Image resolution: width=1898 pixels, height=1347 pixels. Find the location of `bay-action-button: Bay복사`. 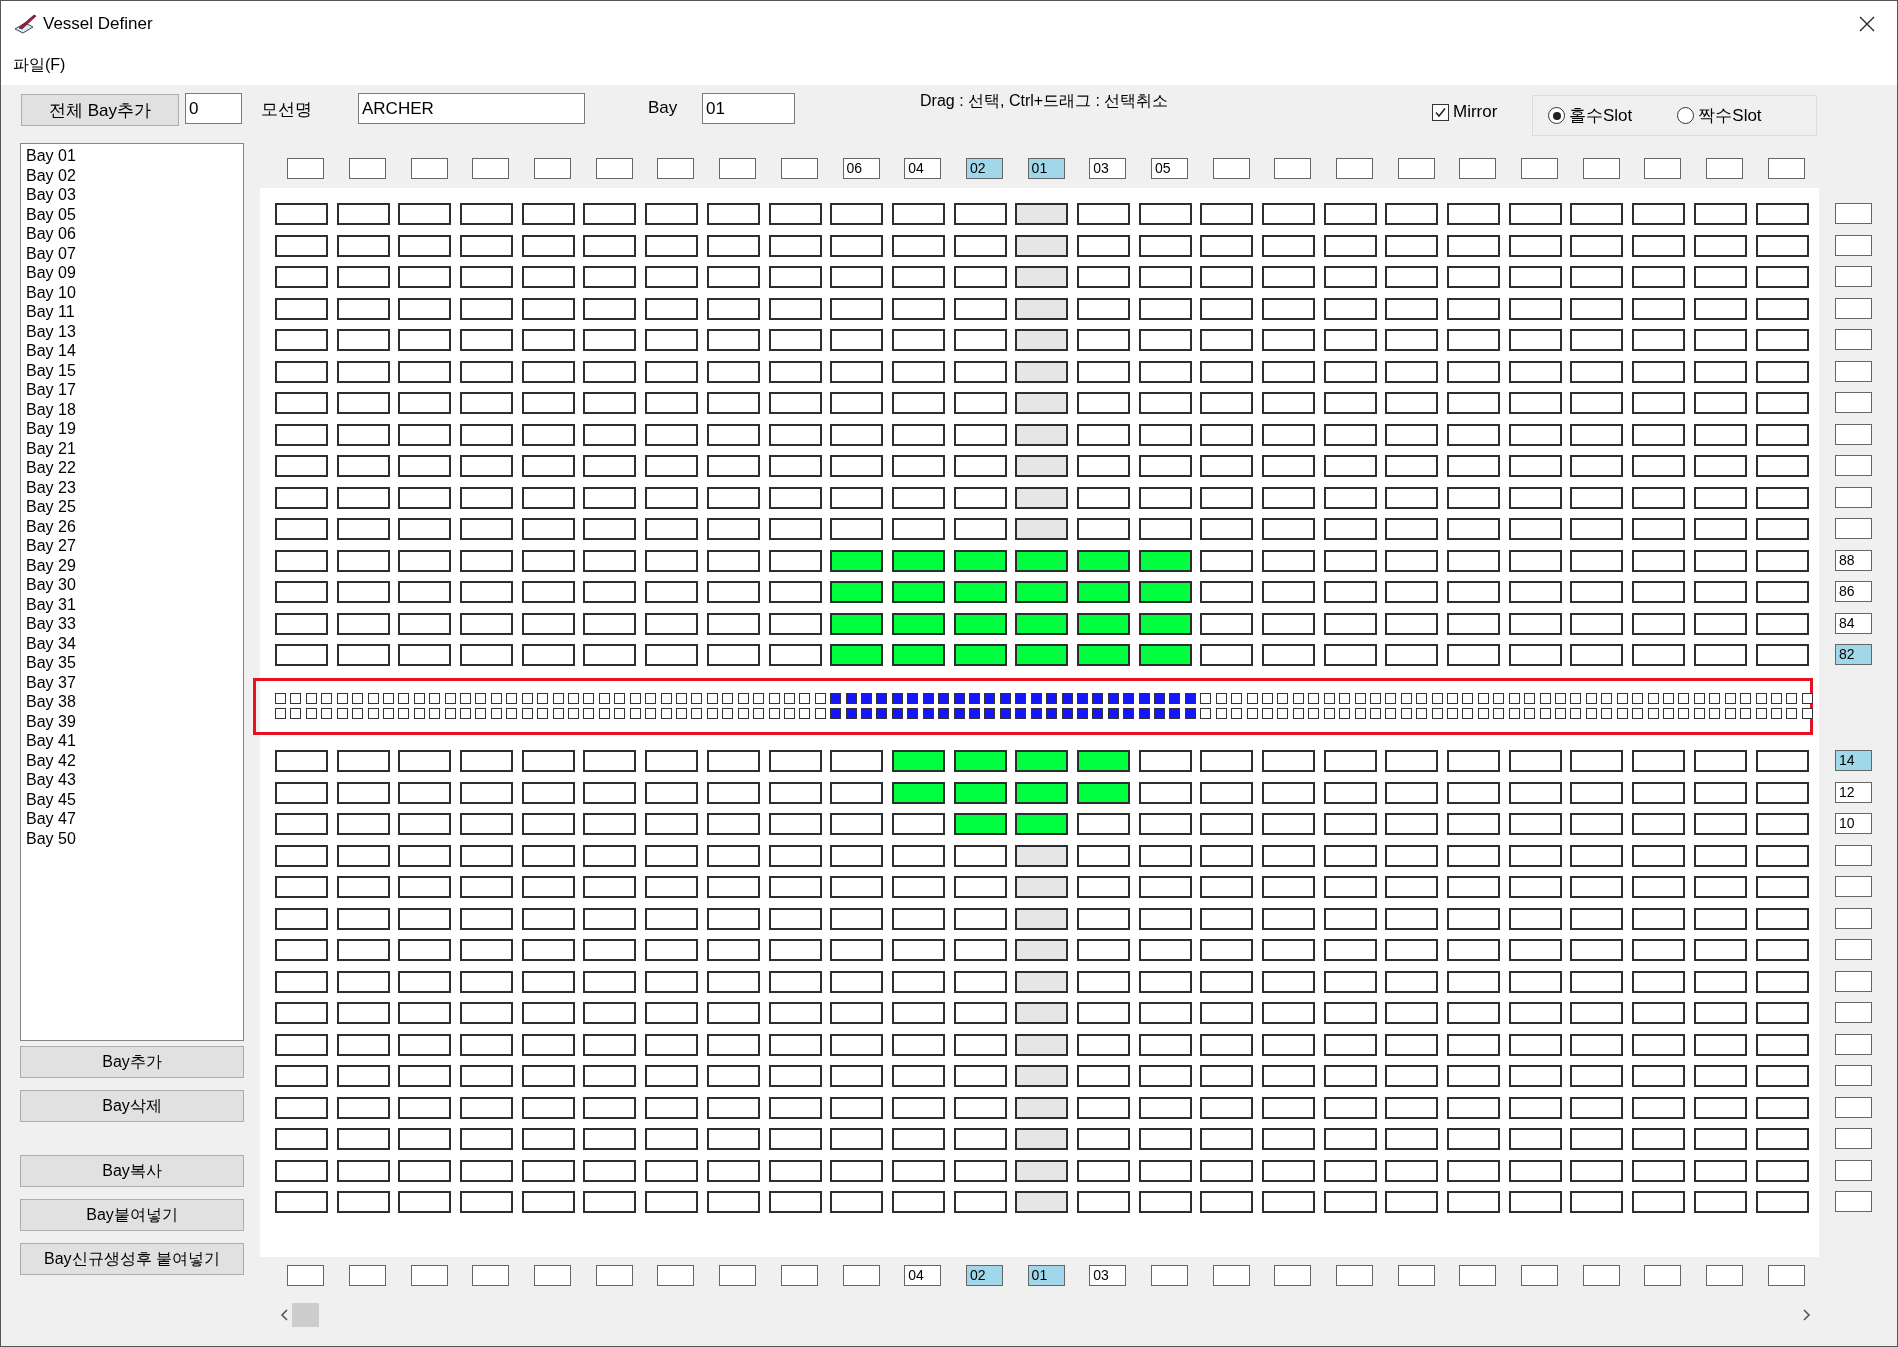

bay-action-button: Bay복사 is located at coordinates (132, 1171).